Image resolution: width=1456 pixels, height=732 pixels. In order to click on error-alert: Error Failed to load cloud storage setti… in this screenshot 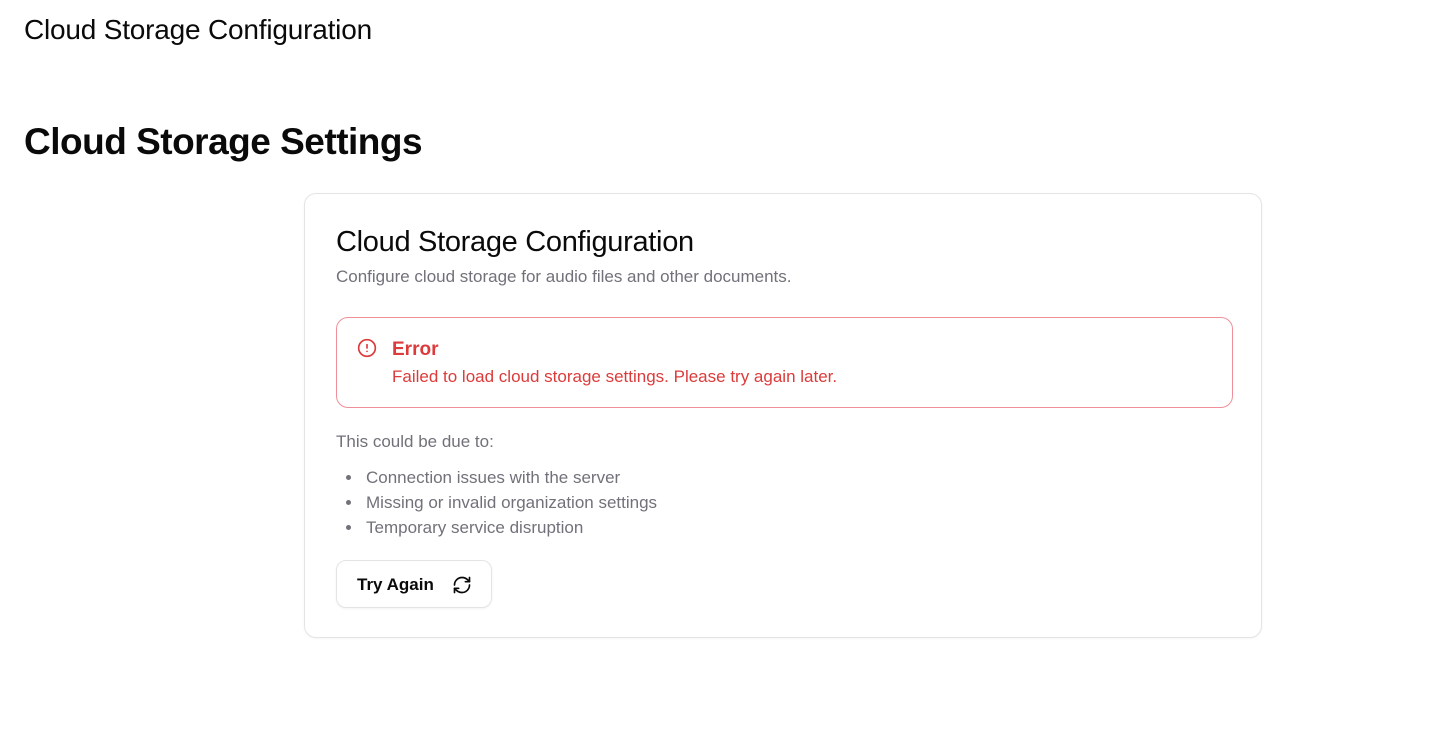, I will do `click(784, 362)`.